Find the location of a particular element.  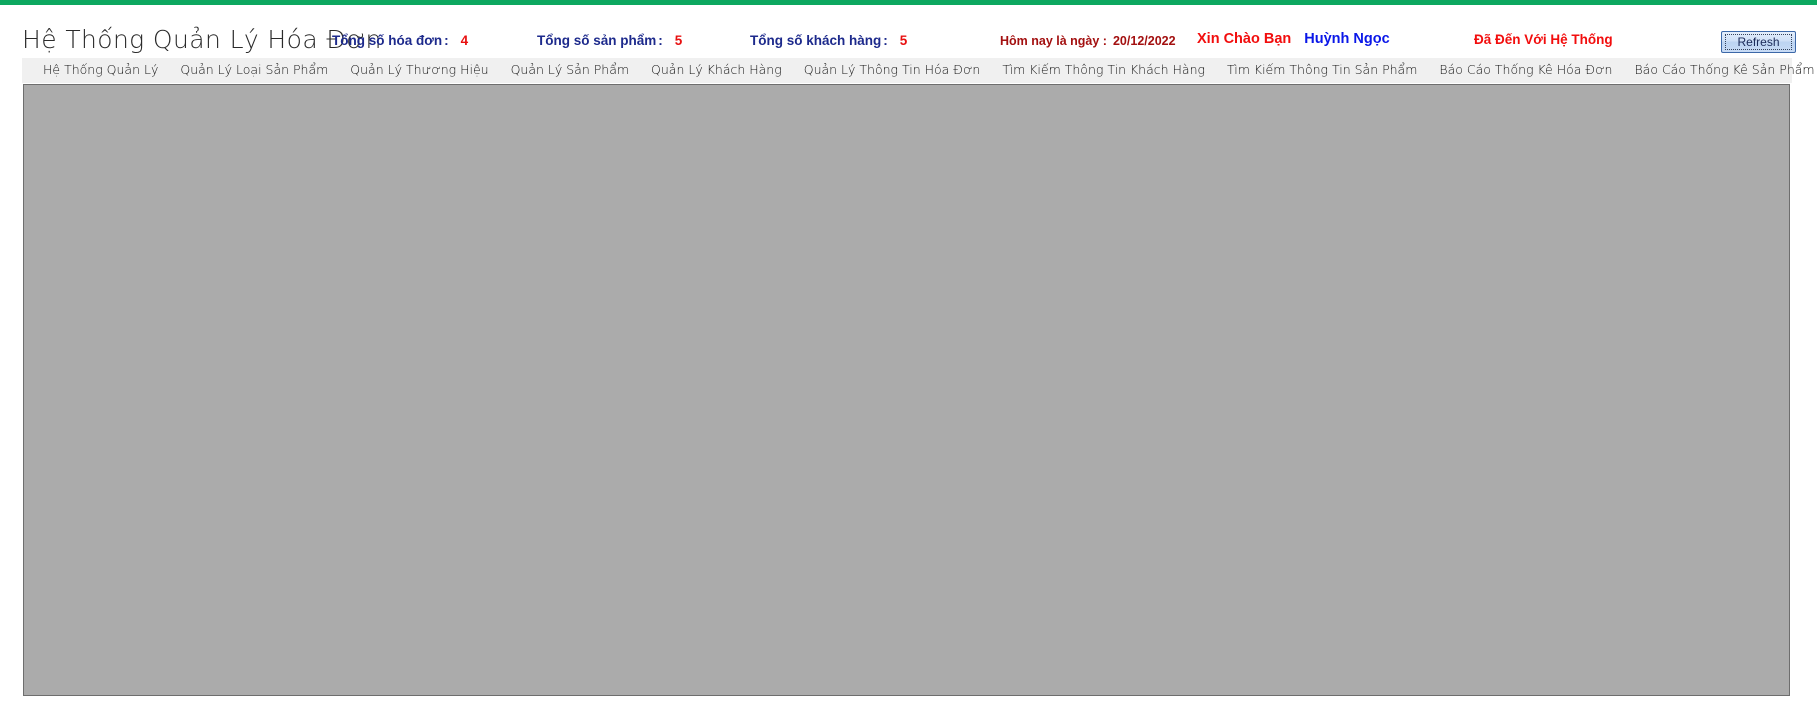

menu-item-quan-ly-san-pham: Quản Lý Sản Phẩm is located at coordinates (570, 71).